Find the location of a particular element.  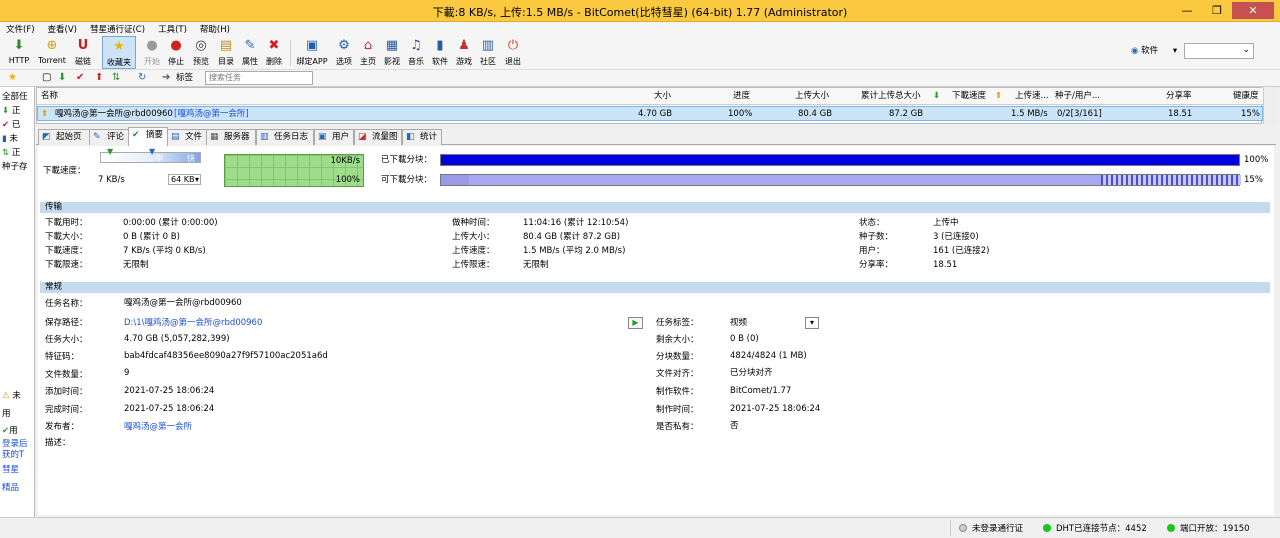

speed-slider: ▼ ▼ 慢 中 快 is located at coordinates (150, 155).